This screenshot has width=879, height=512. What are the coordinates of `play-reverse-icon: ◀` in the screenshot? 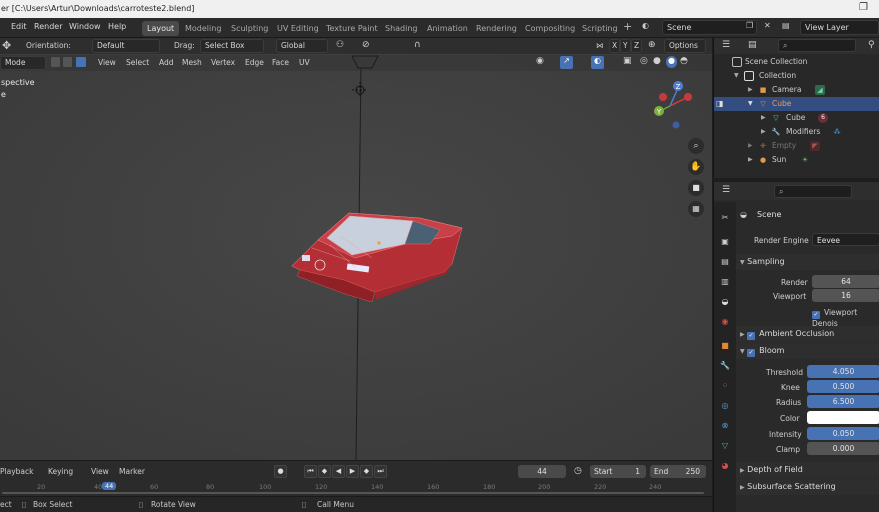 It's located at (338, 471).